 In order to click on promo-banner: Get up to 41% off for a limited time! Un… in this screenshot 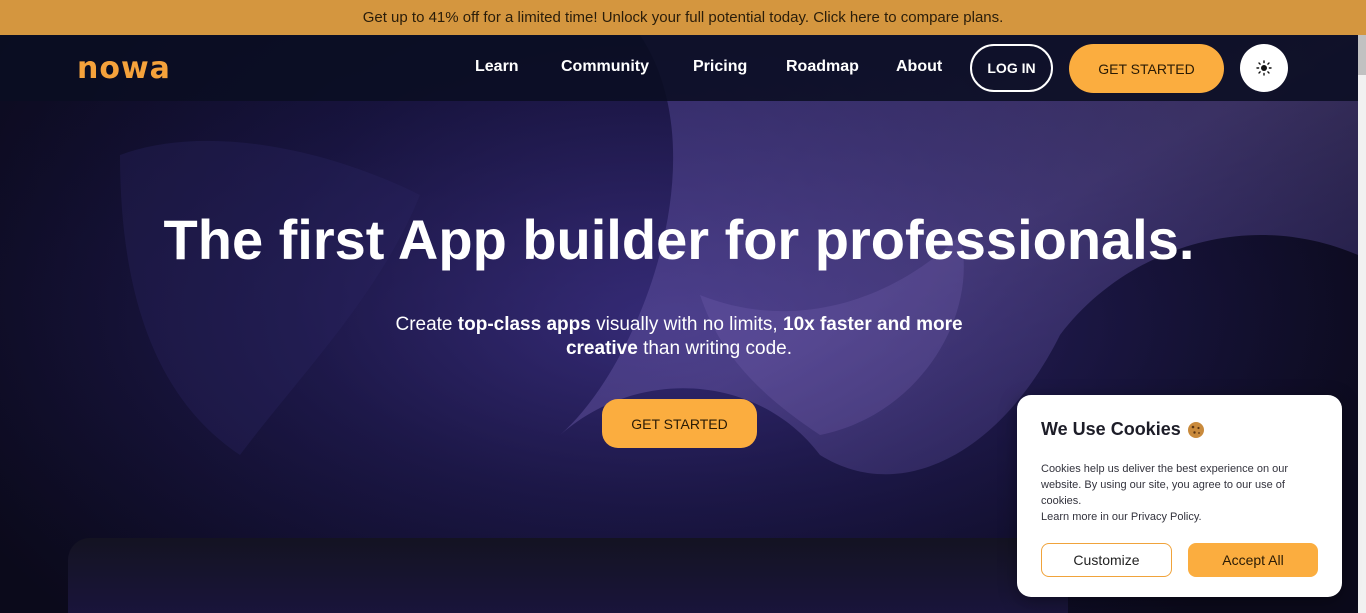, I will do `click(683, 17)`.